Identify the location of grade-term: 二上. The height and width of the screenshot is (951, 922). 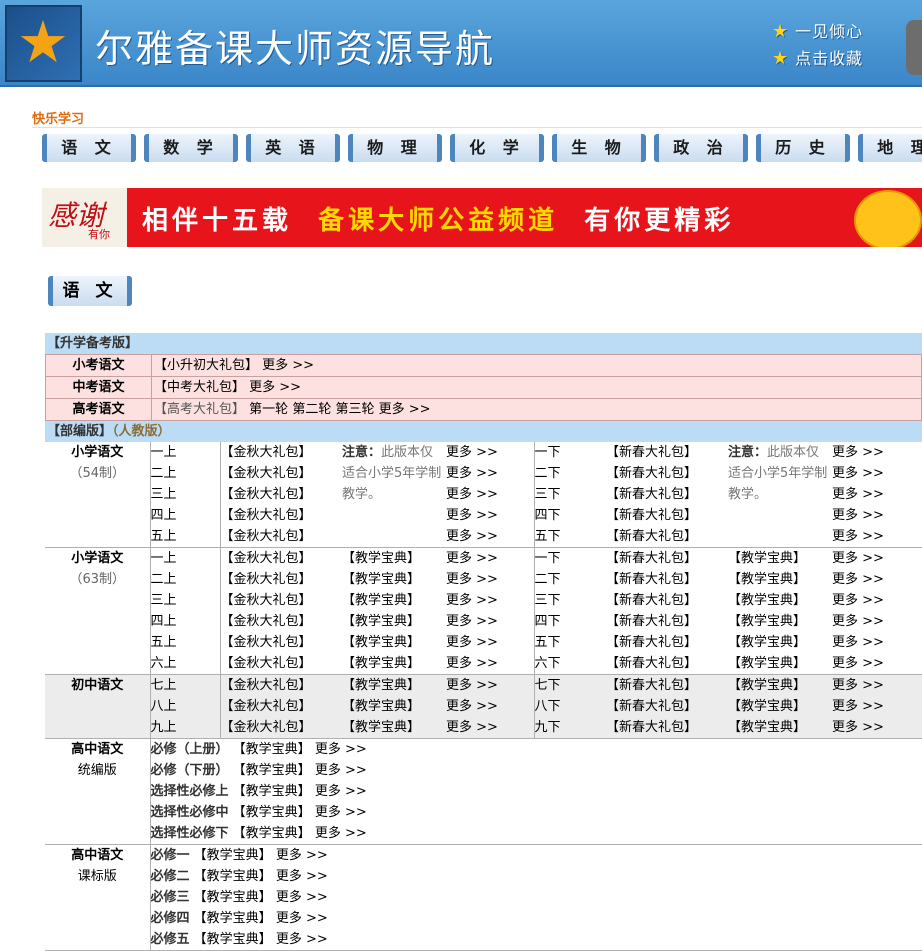
(185, 579).